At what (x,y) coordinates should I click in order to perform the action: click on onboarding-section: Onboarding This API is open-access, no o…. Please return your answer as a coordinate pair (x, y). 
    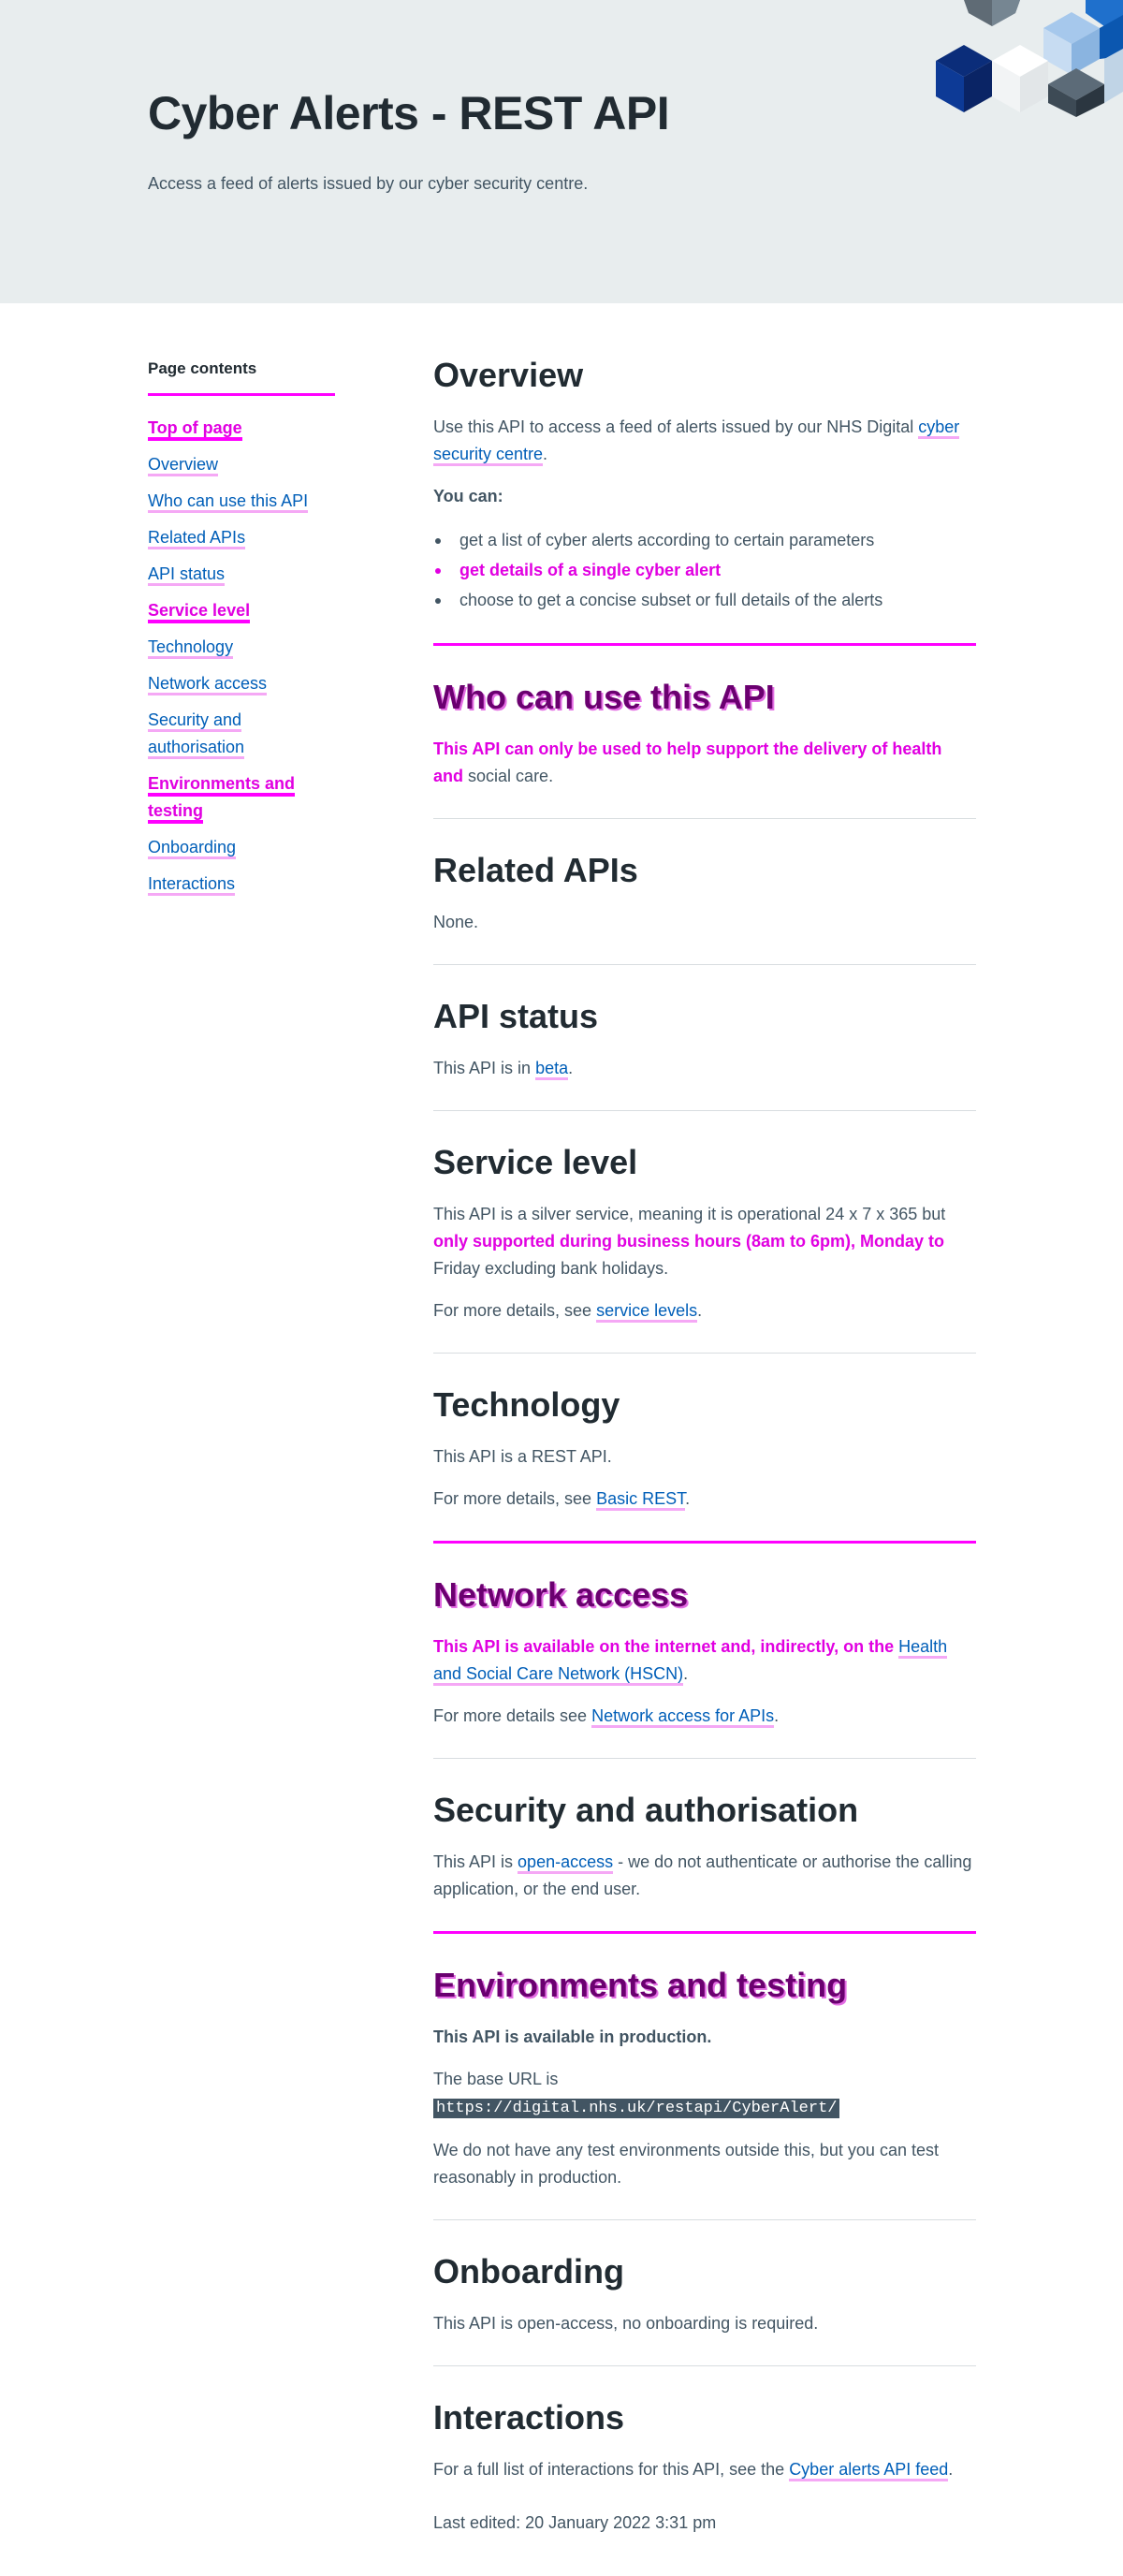
    Looking at the image, I should click on (704, 2309).